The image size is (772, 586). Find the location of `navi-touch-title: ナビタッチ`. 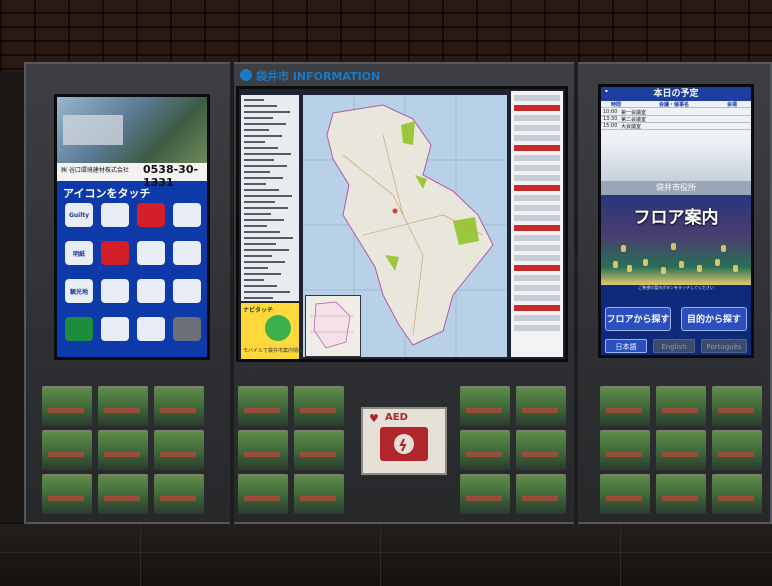

navi-touch-title: ナビタッチ is located at coordinates (258, 310).